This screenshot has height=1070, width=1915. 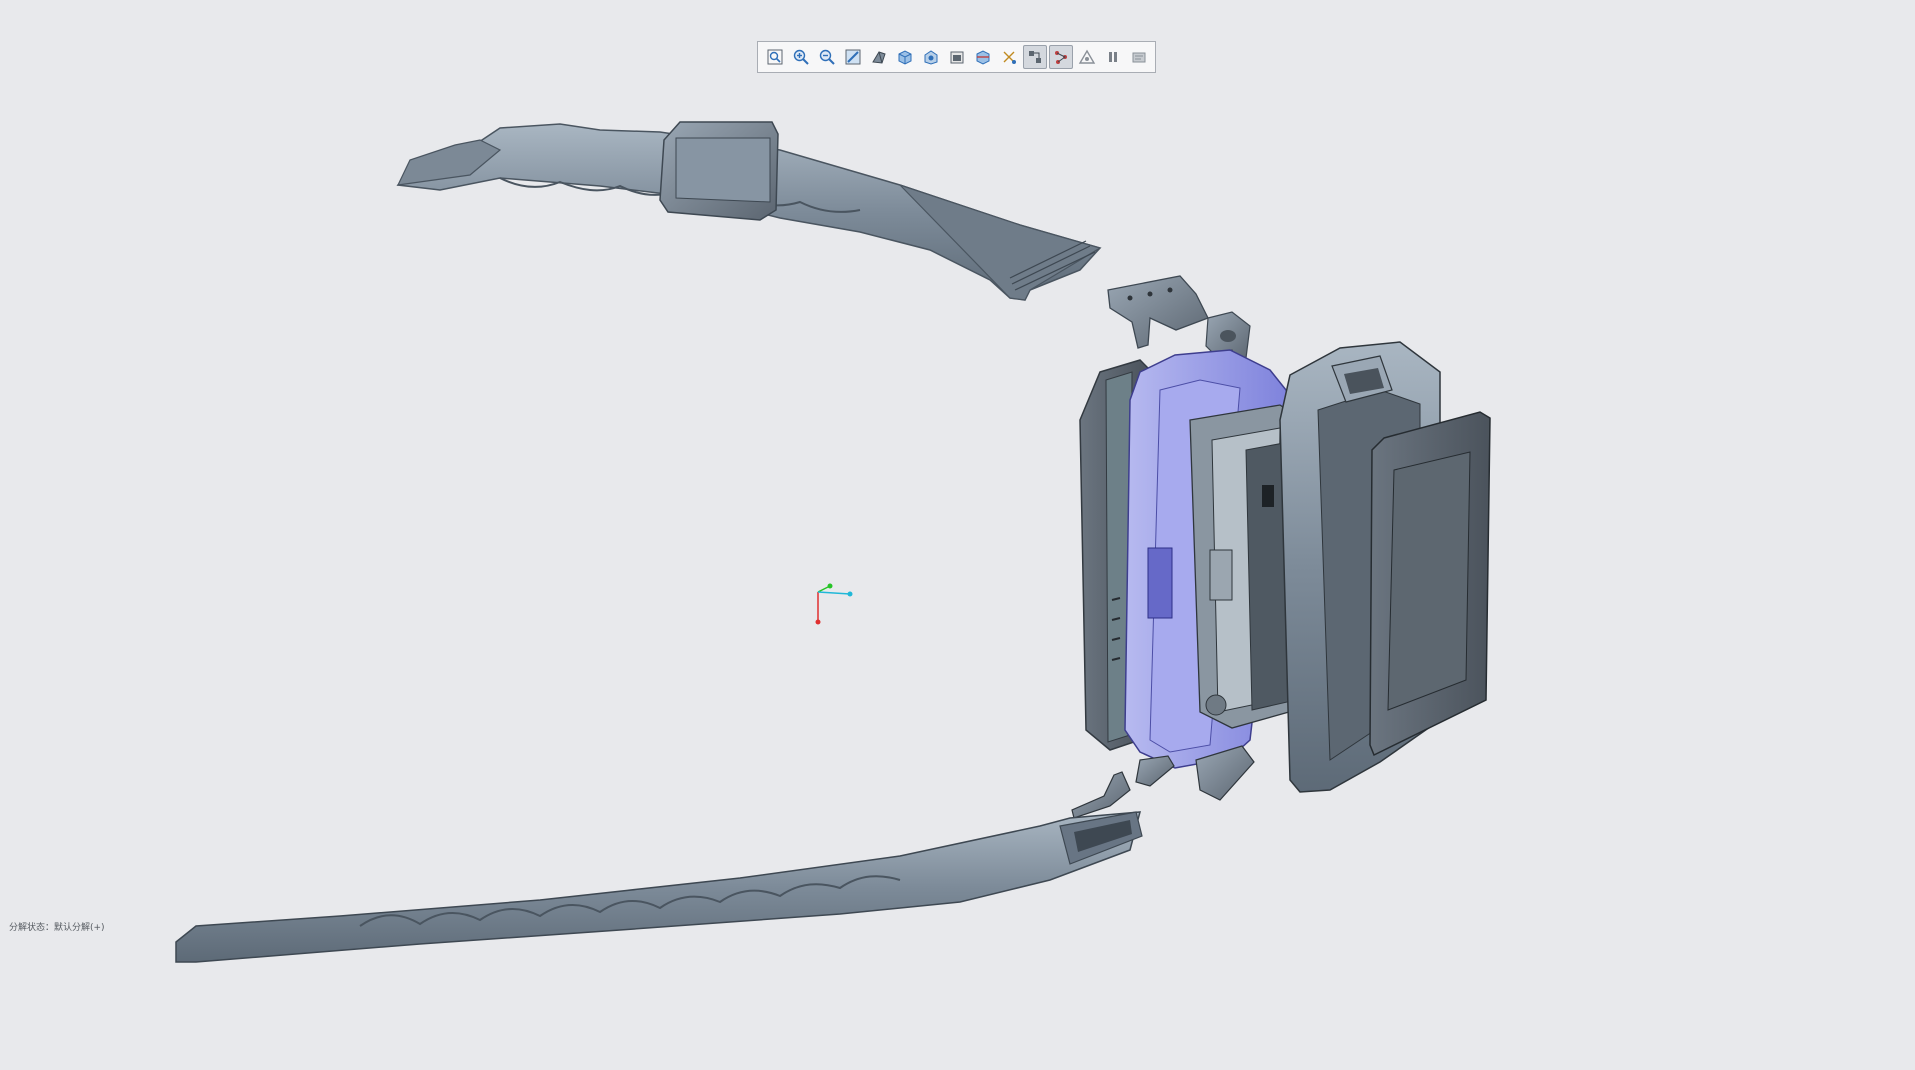 I want to click on view-manager-button, so click(x=957, y=57).